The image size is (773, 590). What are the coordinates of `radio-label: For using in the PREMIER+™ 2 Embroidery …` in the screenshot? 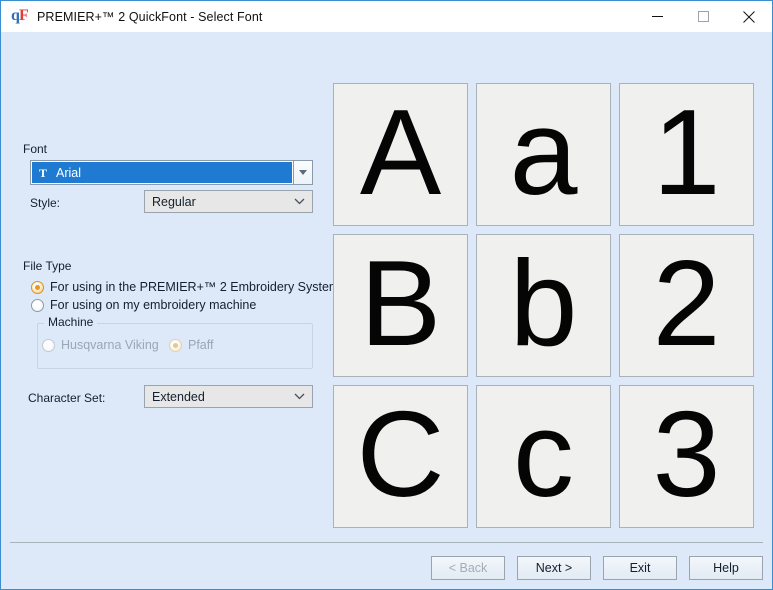 It's located at (195, 287).